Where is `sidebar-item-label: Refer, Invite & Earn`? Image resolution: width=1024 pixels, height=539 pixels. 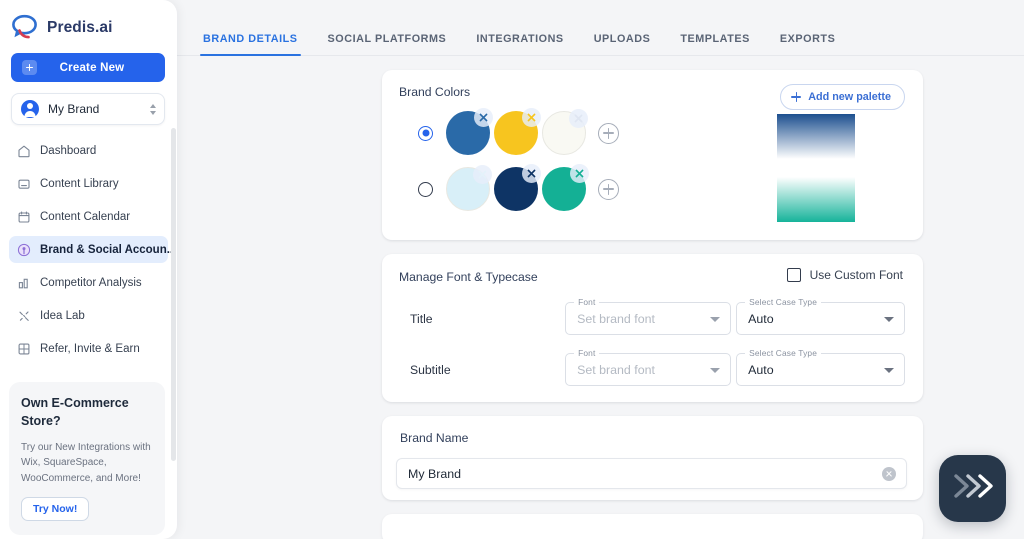 sidebar-item-label: Refer, Invite & Earn is located at coordinates (90, 348).